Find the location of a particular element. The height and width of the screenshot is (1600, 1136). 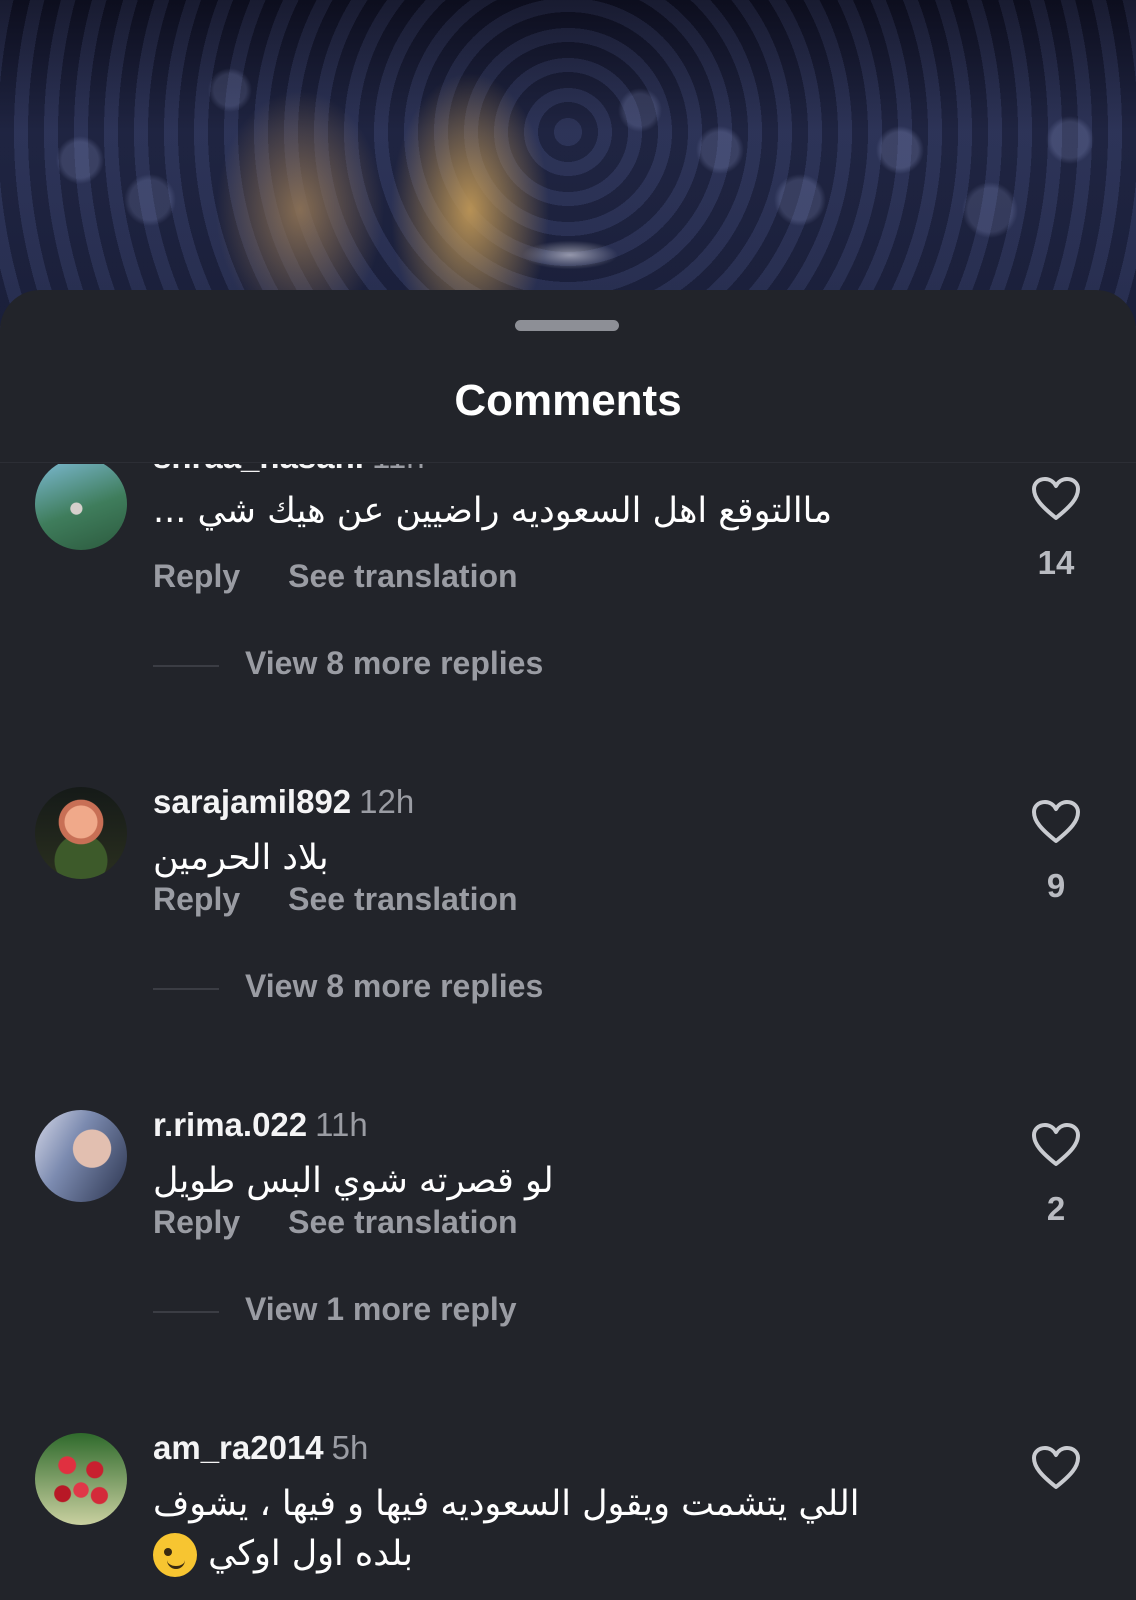

comment-meta: r.rima.022 11h is located at coordinates (260, 1125).